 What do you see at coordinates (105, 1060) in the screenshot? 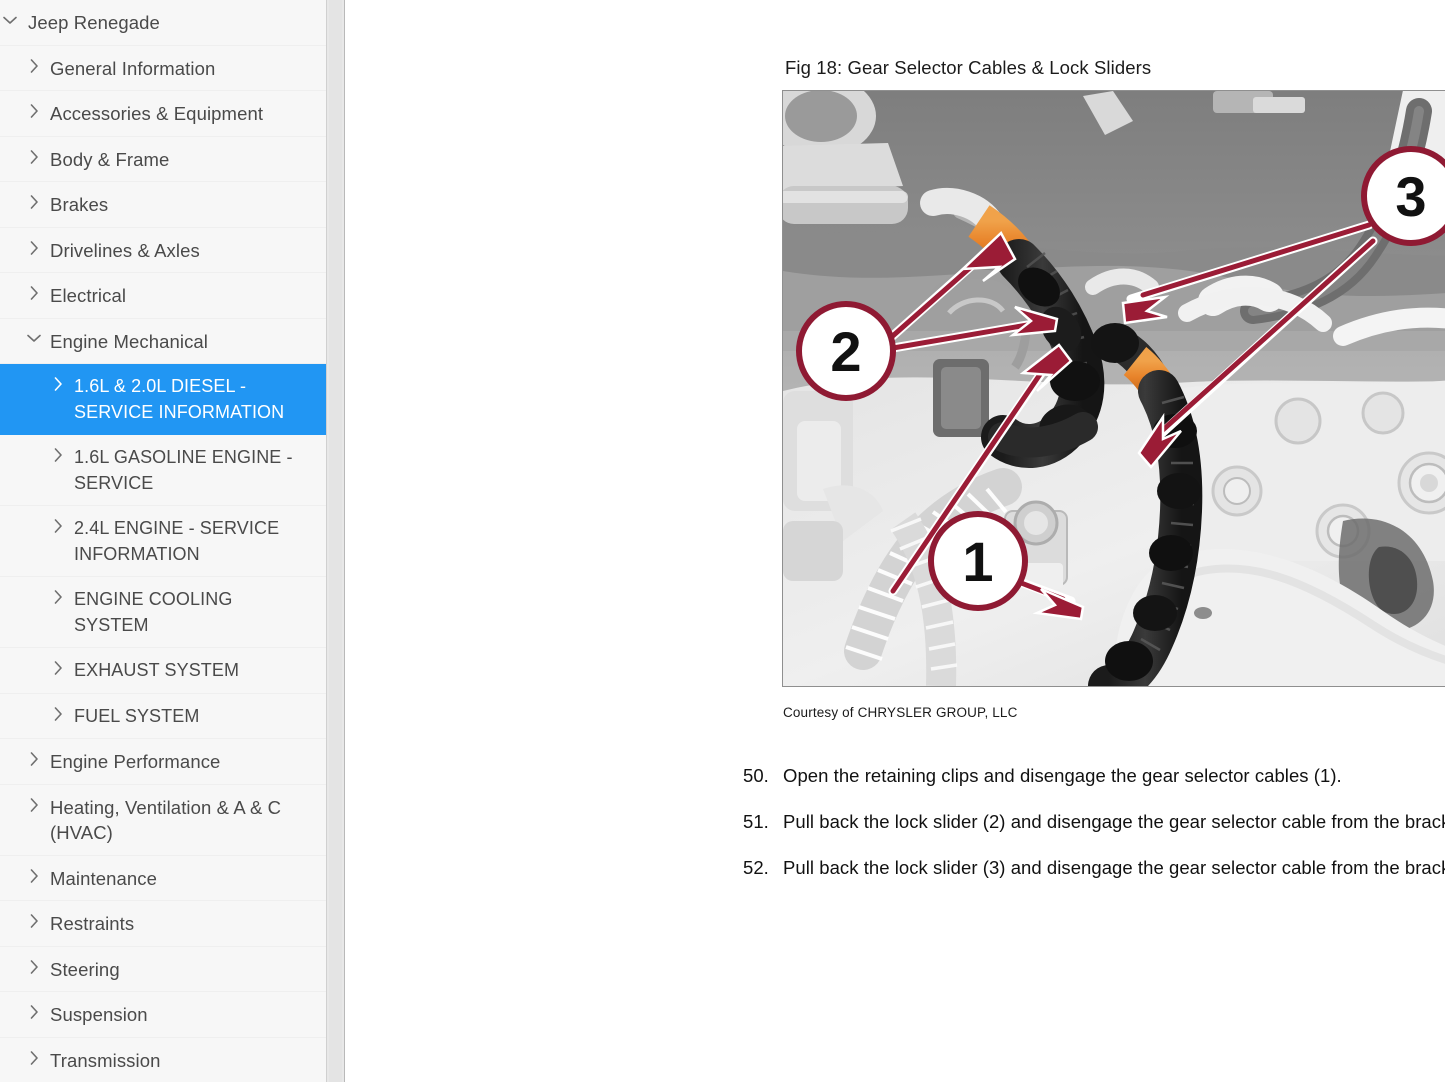
I see `tree-item-label: Transmission` at bounding box center [105, 1060].